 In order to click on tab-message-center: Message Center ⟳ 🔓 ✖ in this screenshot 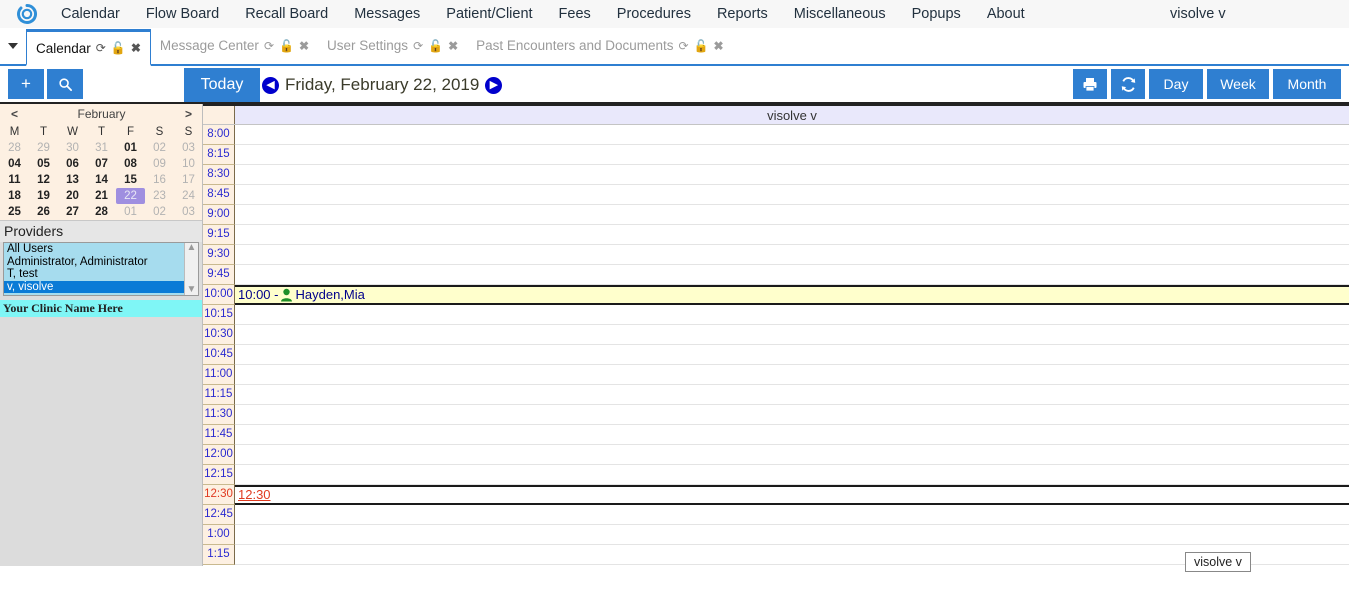, I will do `click(234, 45)`.